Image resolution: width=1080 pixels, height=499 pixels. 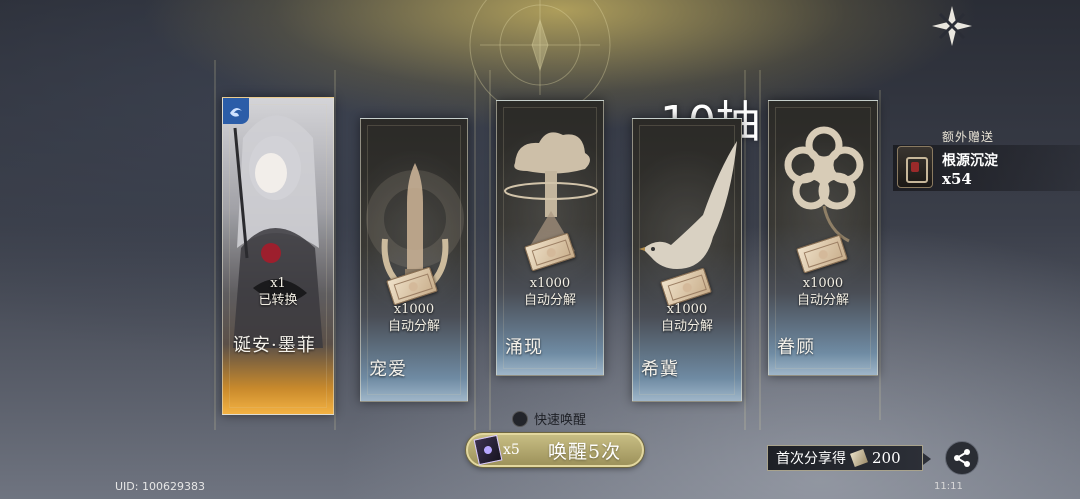 I want to click on card-status: 已转换, so click(x=278, y=300).